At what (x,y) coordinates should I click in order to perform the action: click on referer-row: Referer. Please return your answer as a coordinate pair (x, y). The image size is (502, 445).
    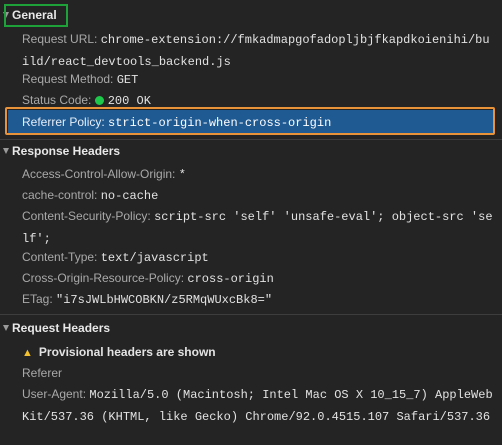
    Looking at the image, I should click on (259, 373).